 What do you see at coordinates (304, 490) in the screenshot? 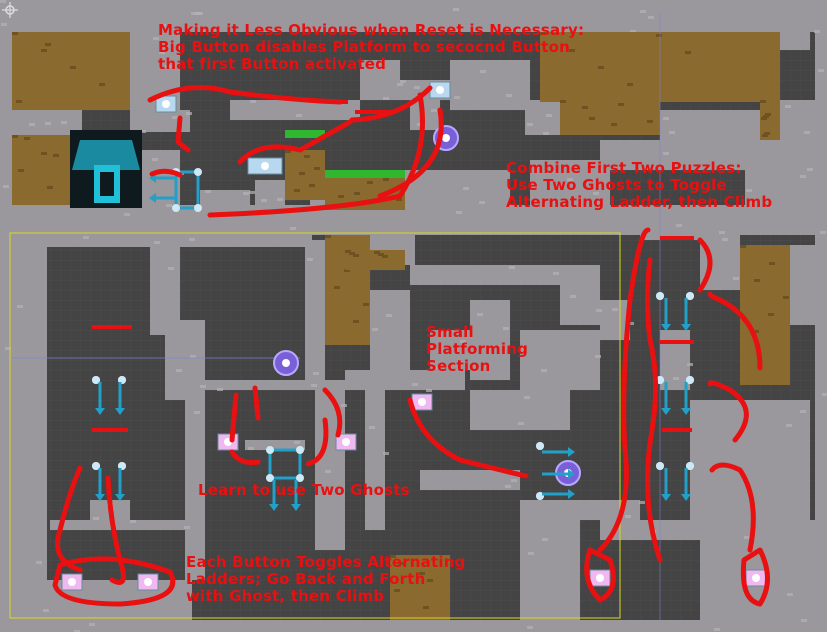
I see `annotation-two-ghosts-note: Learn to use Two Ghosts` at bounding box center [304, 490].